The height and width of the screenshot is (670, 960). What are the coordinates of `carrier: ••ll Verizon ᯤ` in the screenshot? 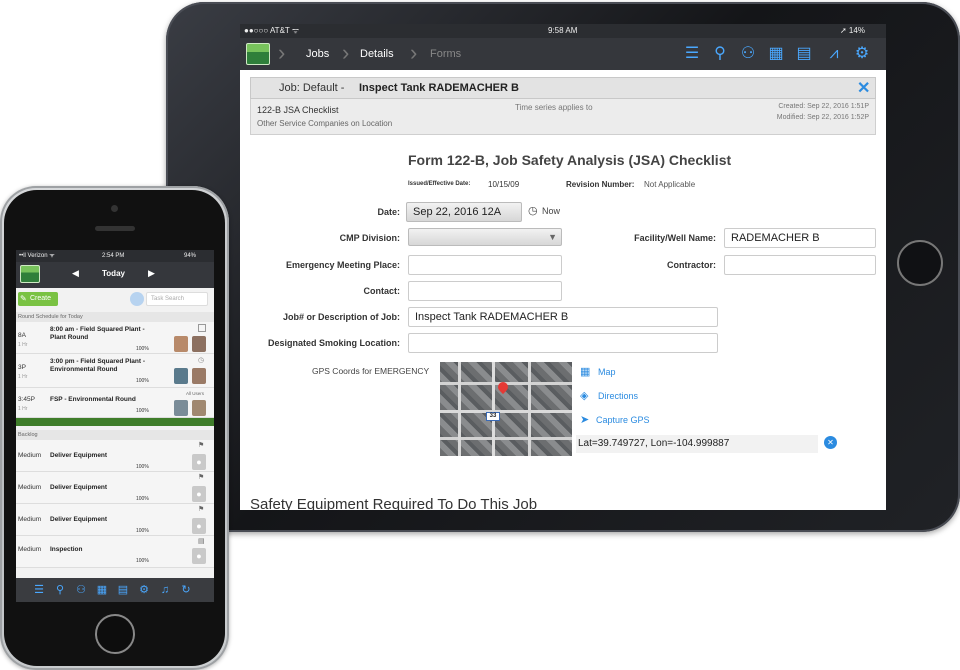 It's located at (37, 256).